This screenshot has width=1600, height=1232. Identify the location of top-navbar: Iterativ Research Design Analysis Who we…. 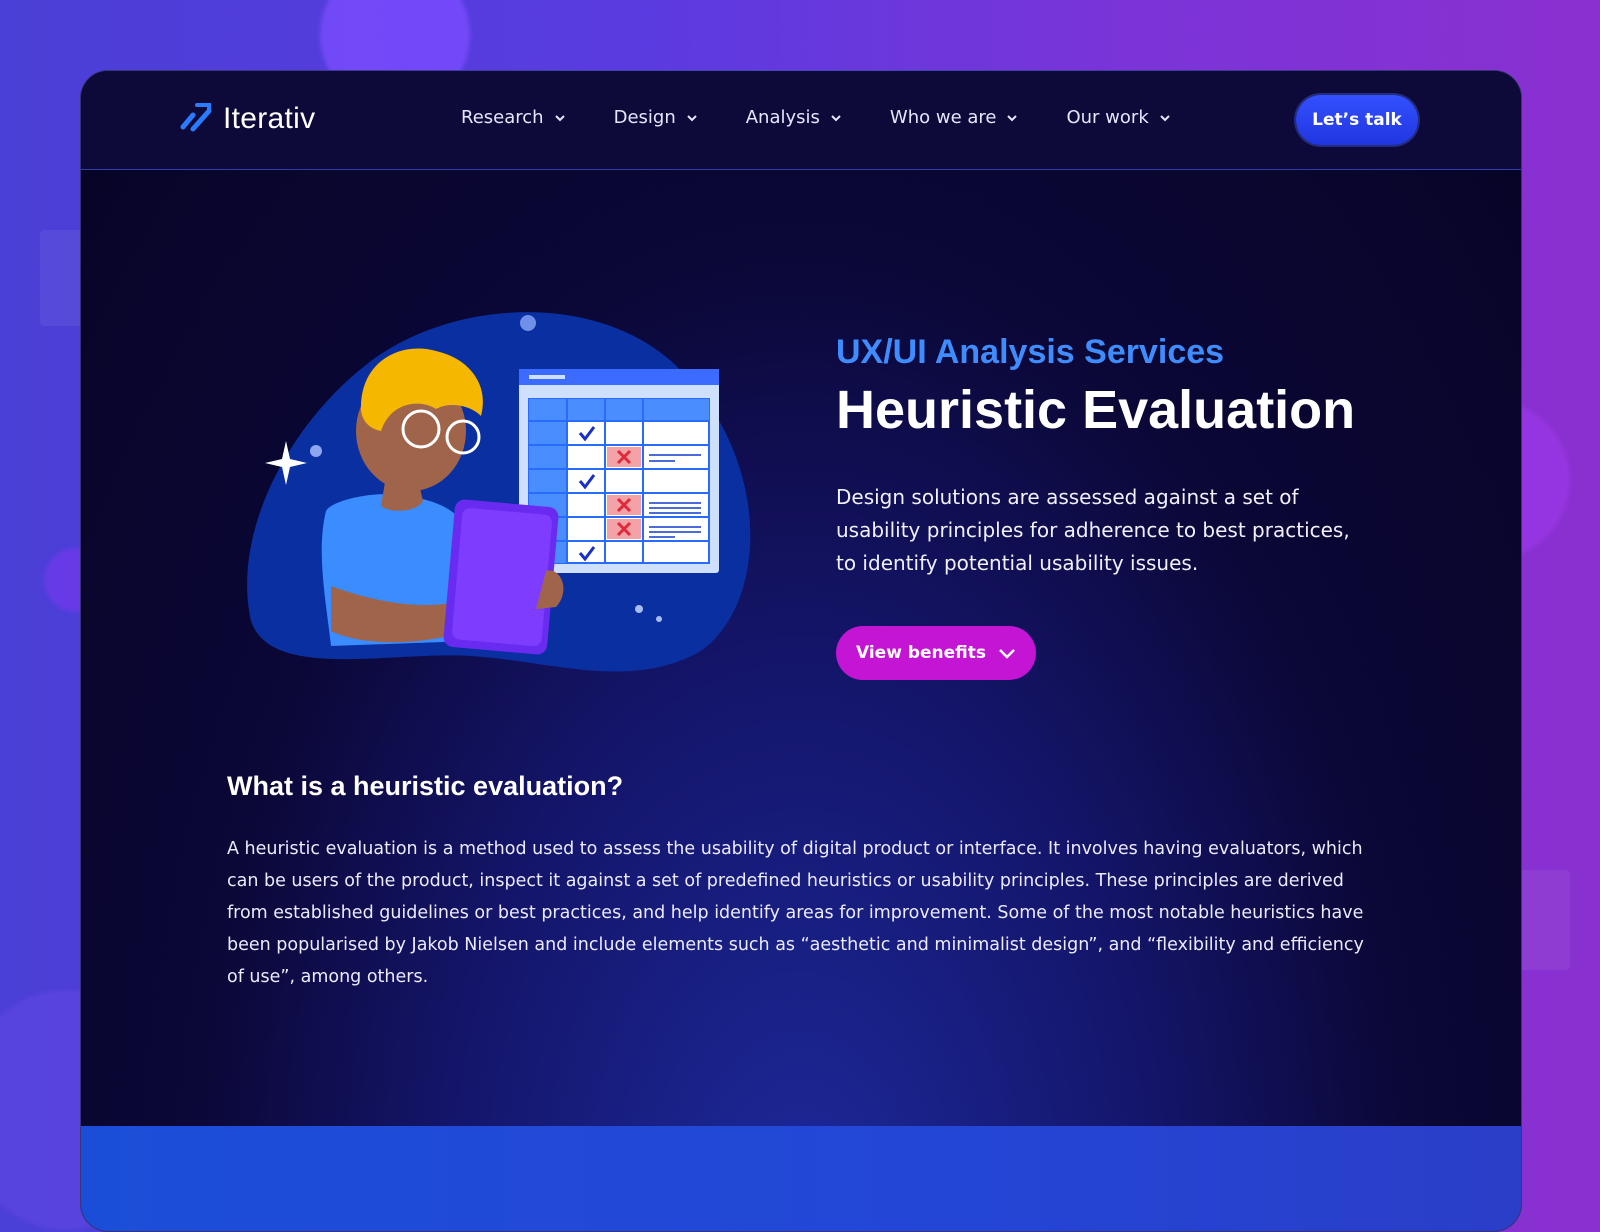
(801, 120).